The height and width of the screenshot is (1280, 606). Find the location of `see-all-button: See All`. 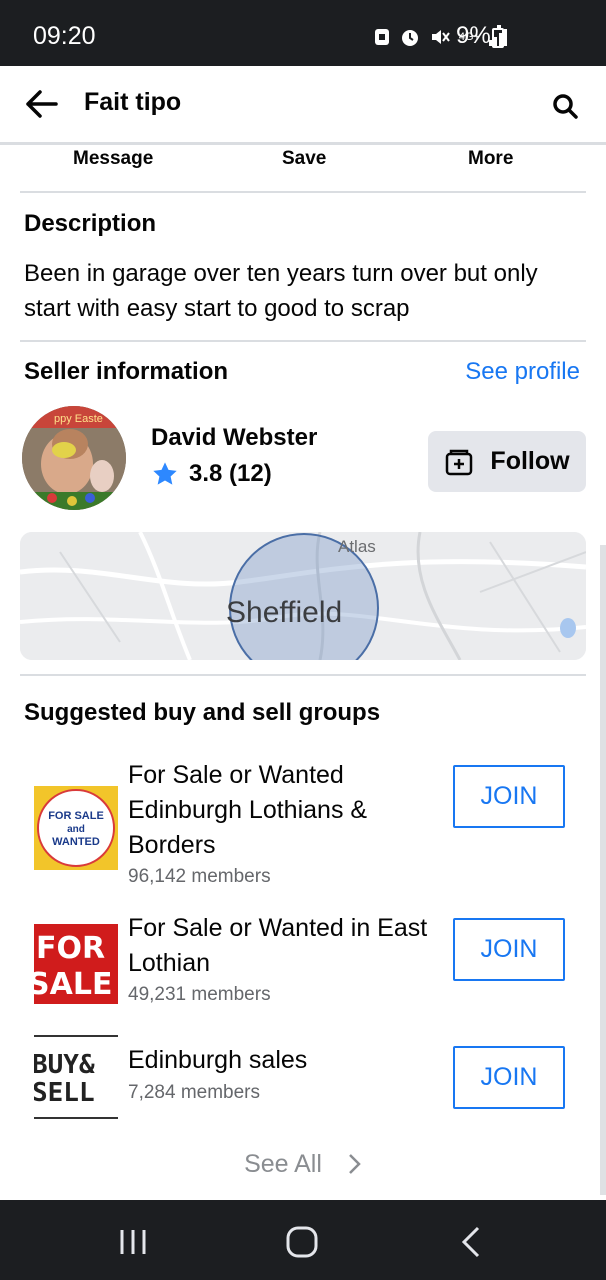

see-all-button: See All is located at coordinates (303, 1164).